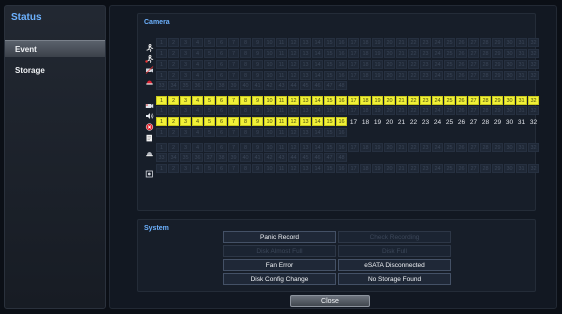 This screenshot has width=562, height=314. I want to click on camera-channel-cell: 8, so click(245, 64).